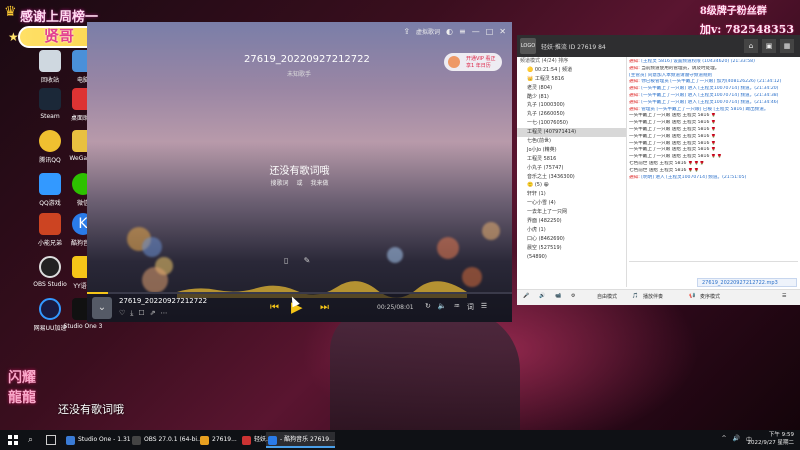  What do you see at coordinates (13, 440) in the screenshot?
I see `start-button` at bounding box center [13, 440].